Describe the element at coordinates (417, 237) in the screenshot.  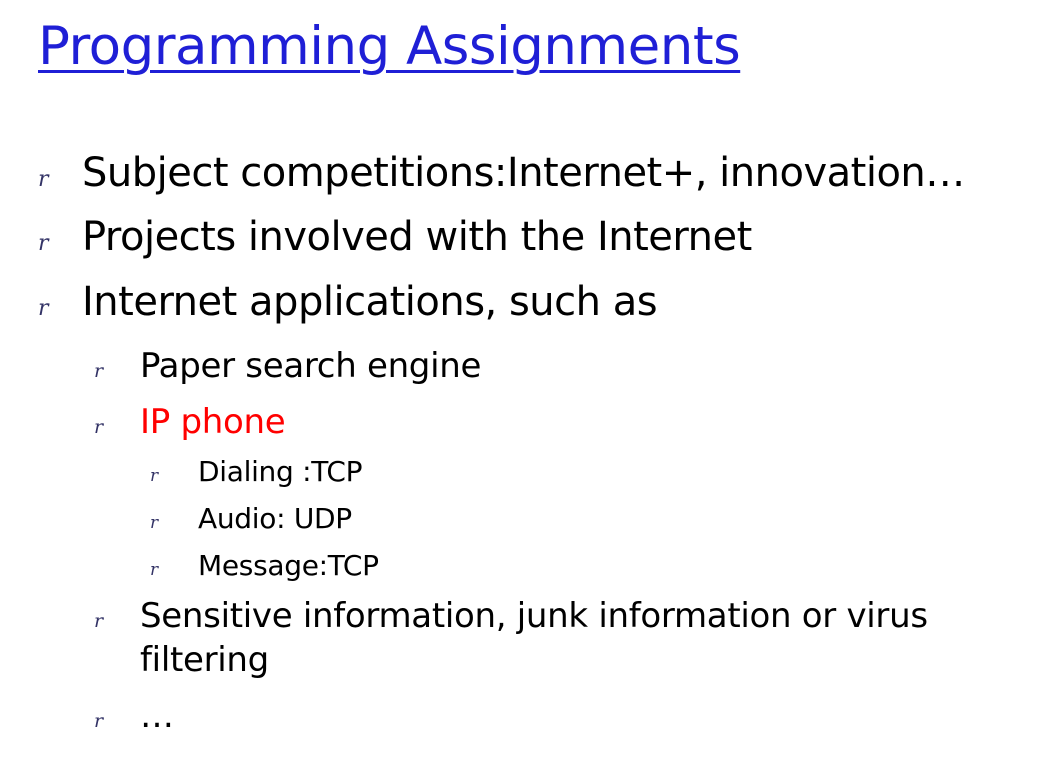
I see `bullet-text: Projects involved with the Internet` at that location.